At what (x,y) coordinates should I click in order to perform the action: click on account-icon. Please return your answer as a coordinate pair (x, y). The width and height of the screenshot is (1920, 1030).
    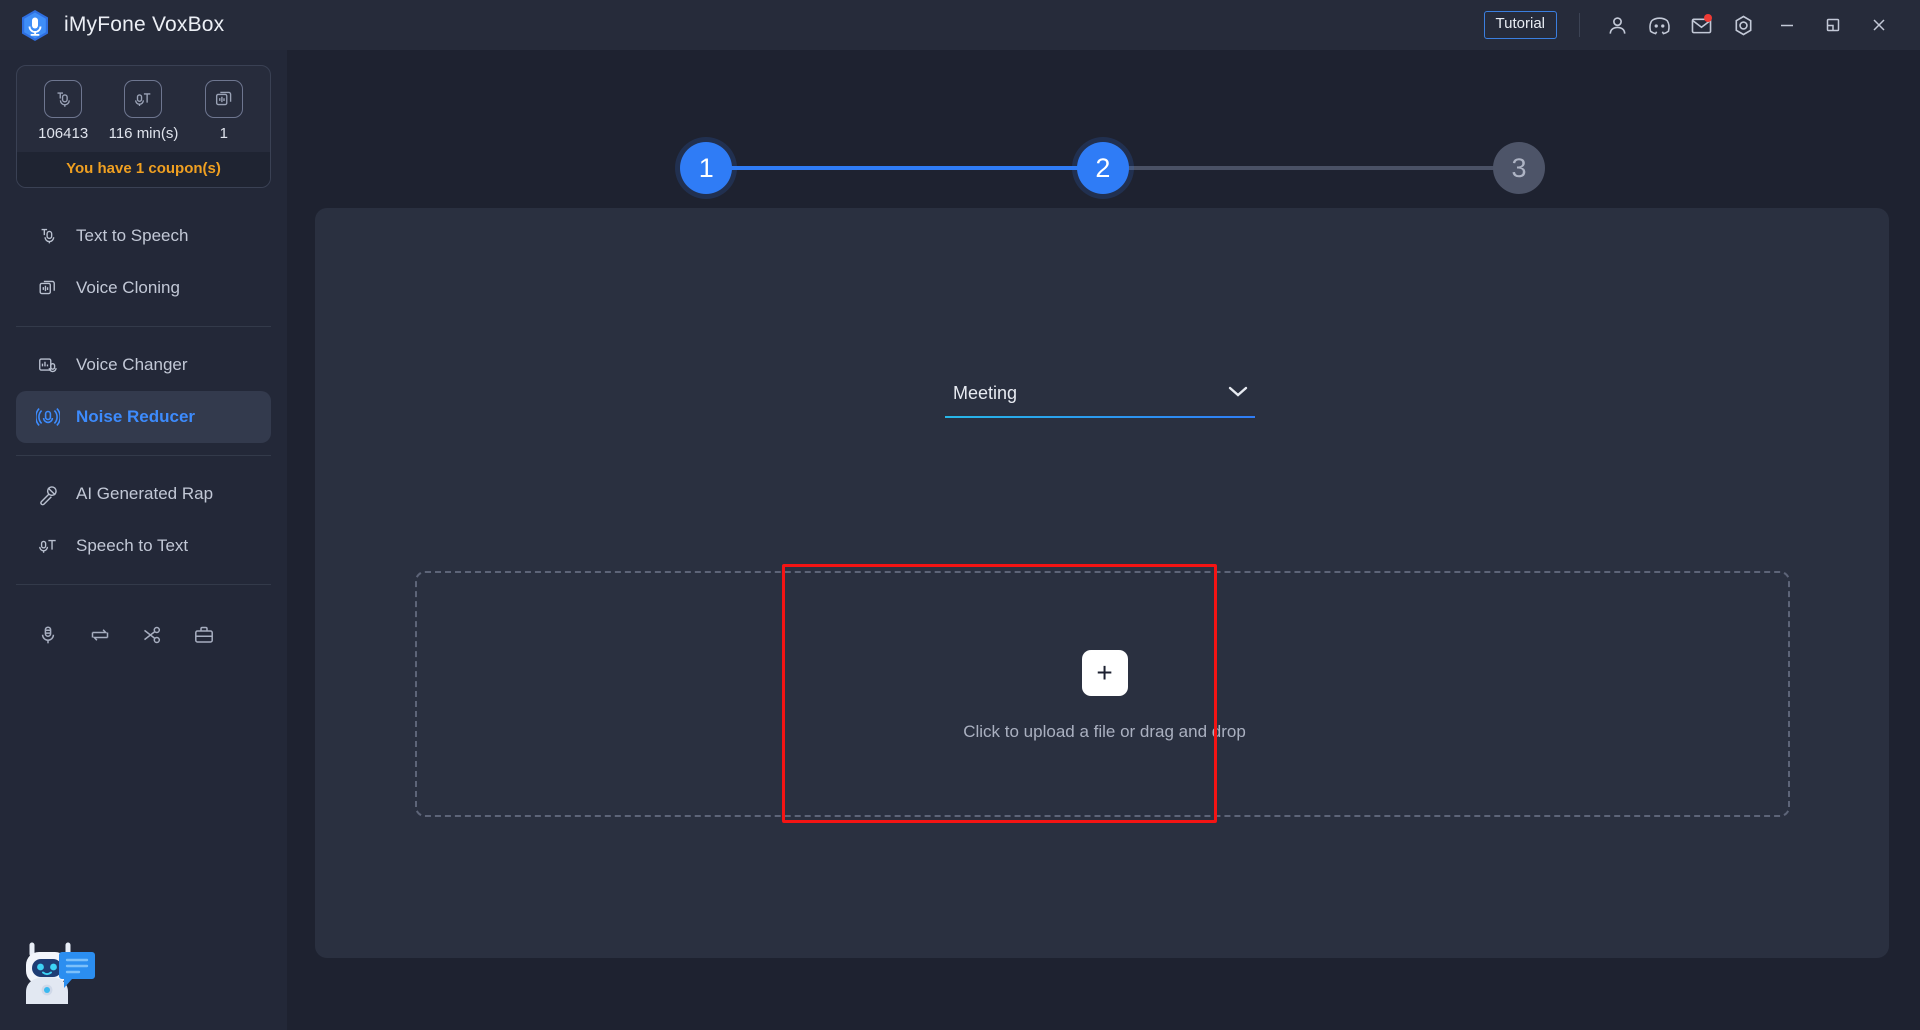
    Looking at the image, I should click on (1617, 25).